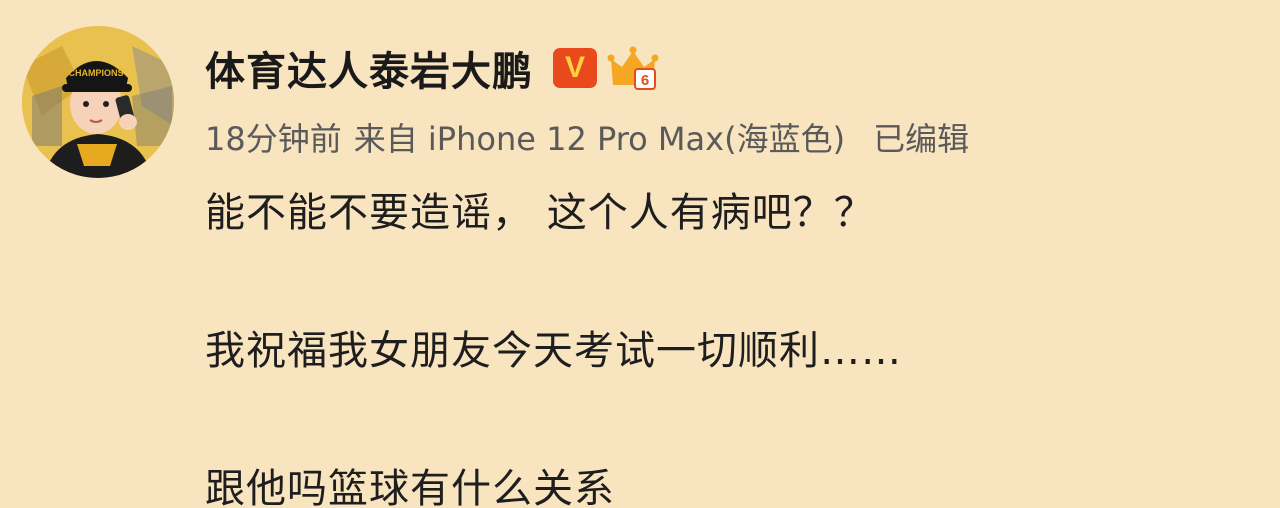 The image size is (1280, 508). I want to click on user-avatar: CHAMPIONS, so click(98, 102).